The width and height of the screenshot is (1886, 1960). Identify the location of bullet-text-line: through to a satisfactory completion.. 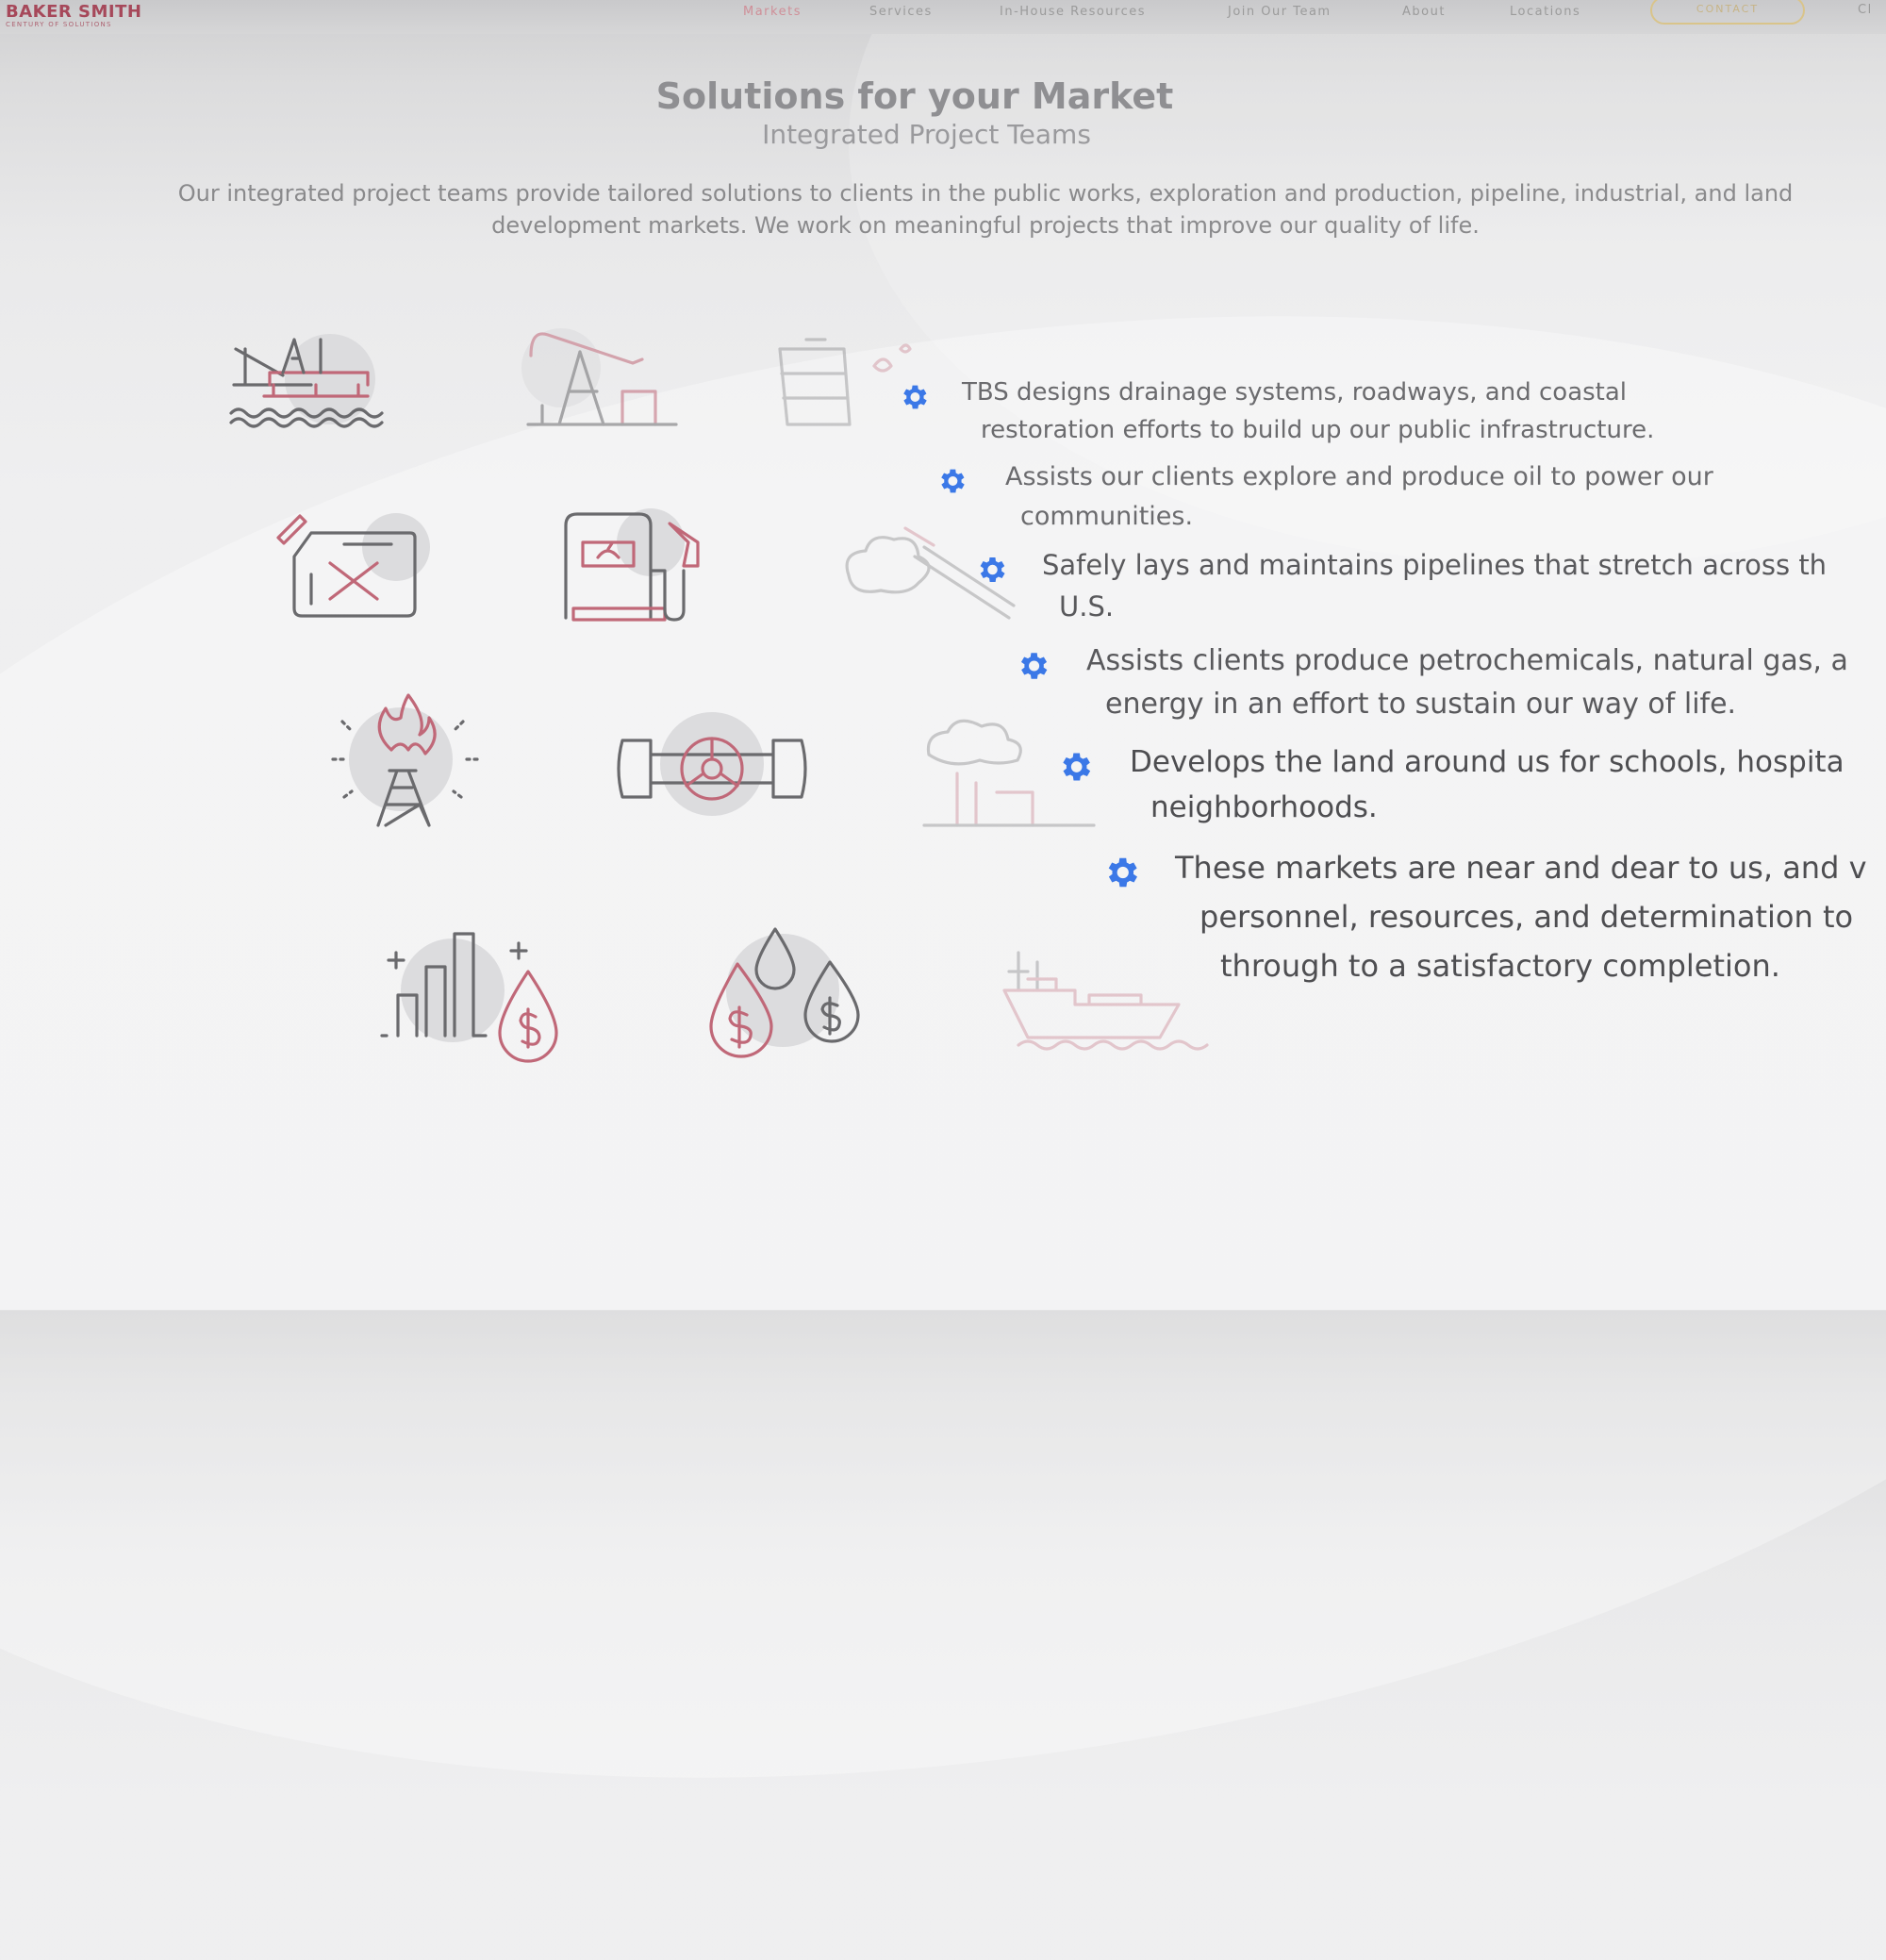
(1500, 966).